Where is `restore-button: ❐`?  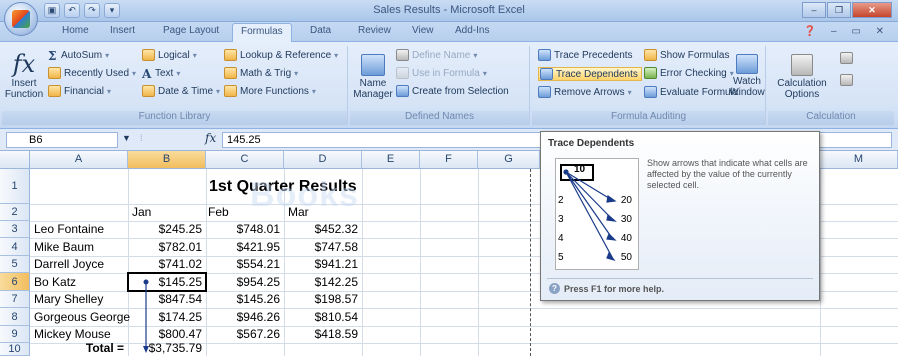
restore-button: ❐ is located at coordinates (839, 10).